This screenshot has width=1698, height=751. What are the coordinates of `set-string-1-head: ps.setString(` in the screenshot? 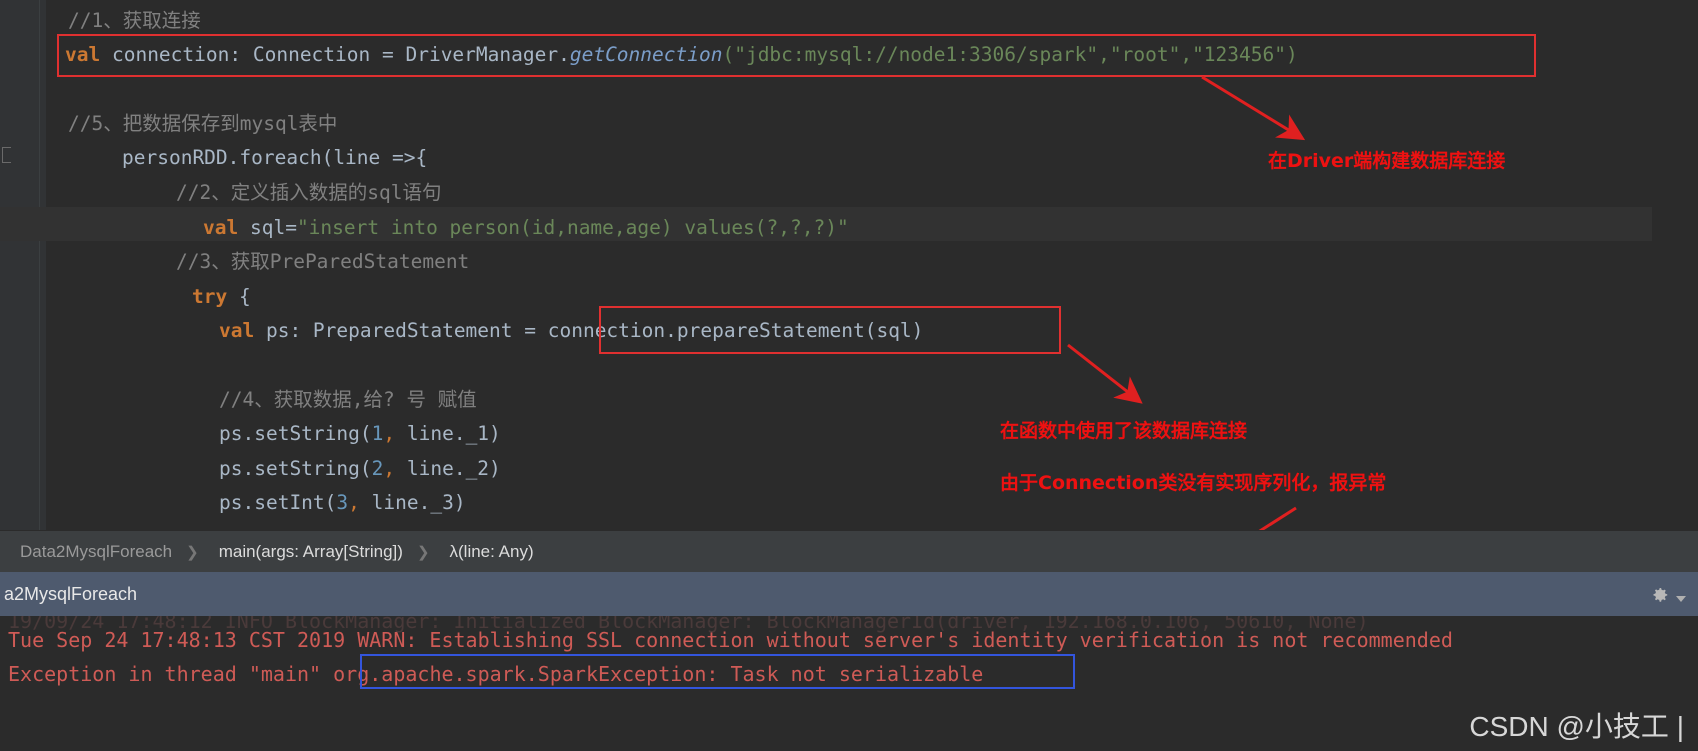 It's located at (295, 433).